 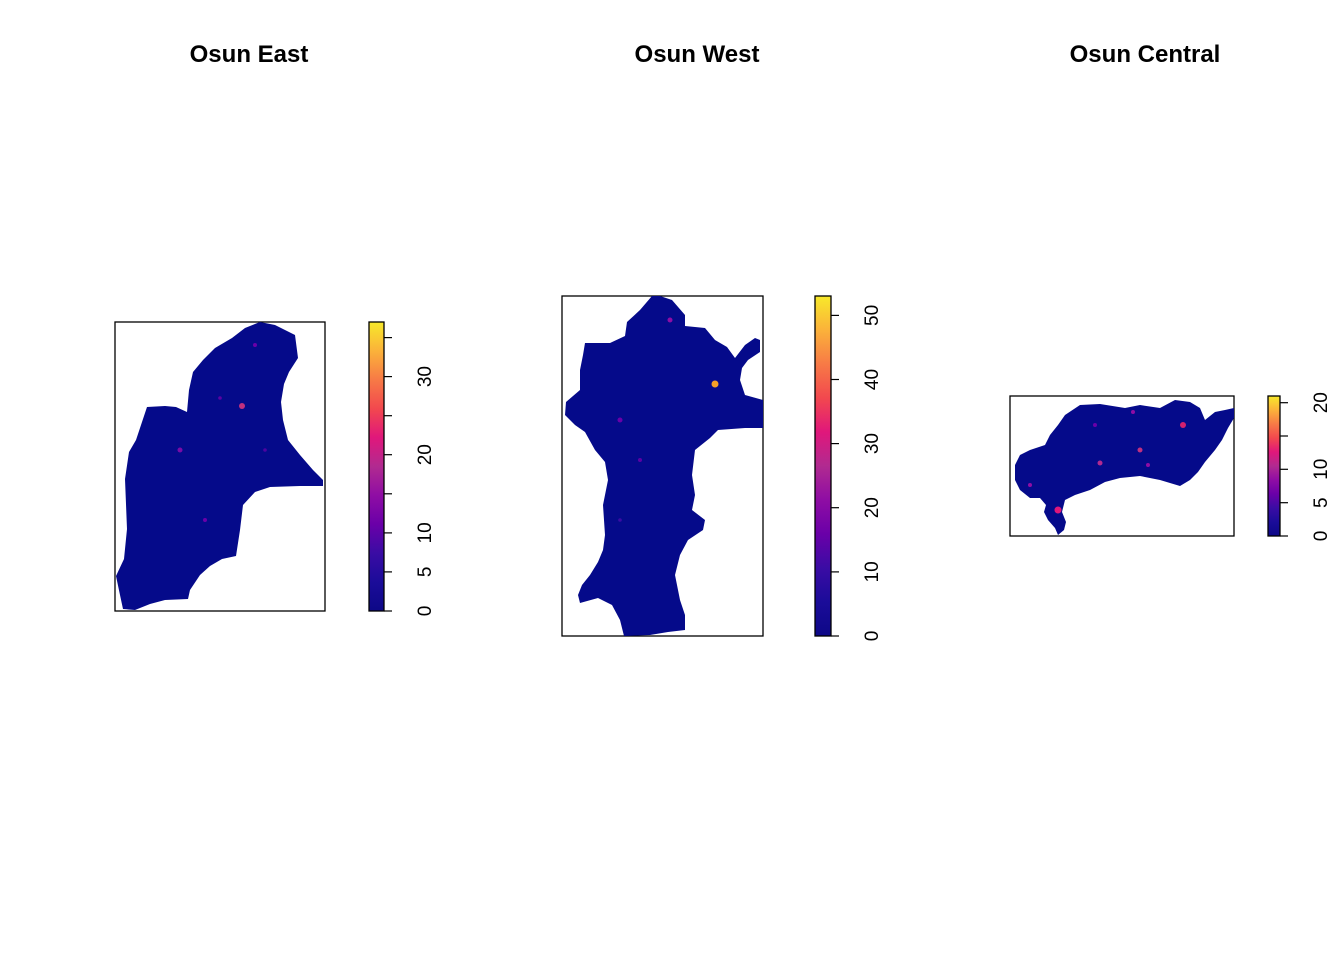 What do you see at coordinates (697, 54) in the screenshot?
I see `panel-title: Osun West` at bounding box center [697, 54].